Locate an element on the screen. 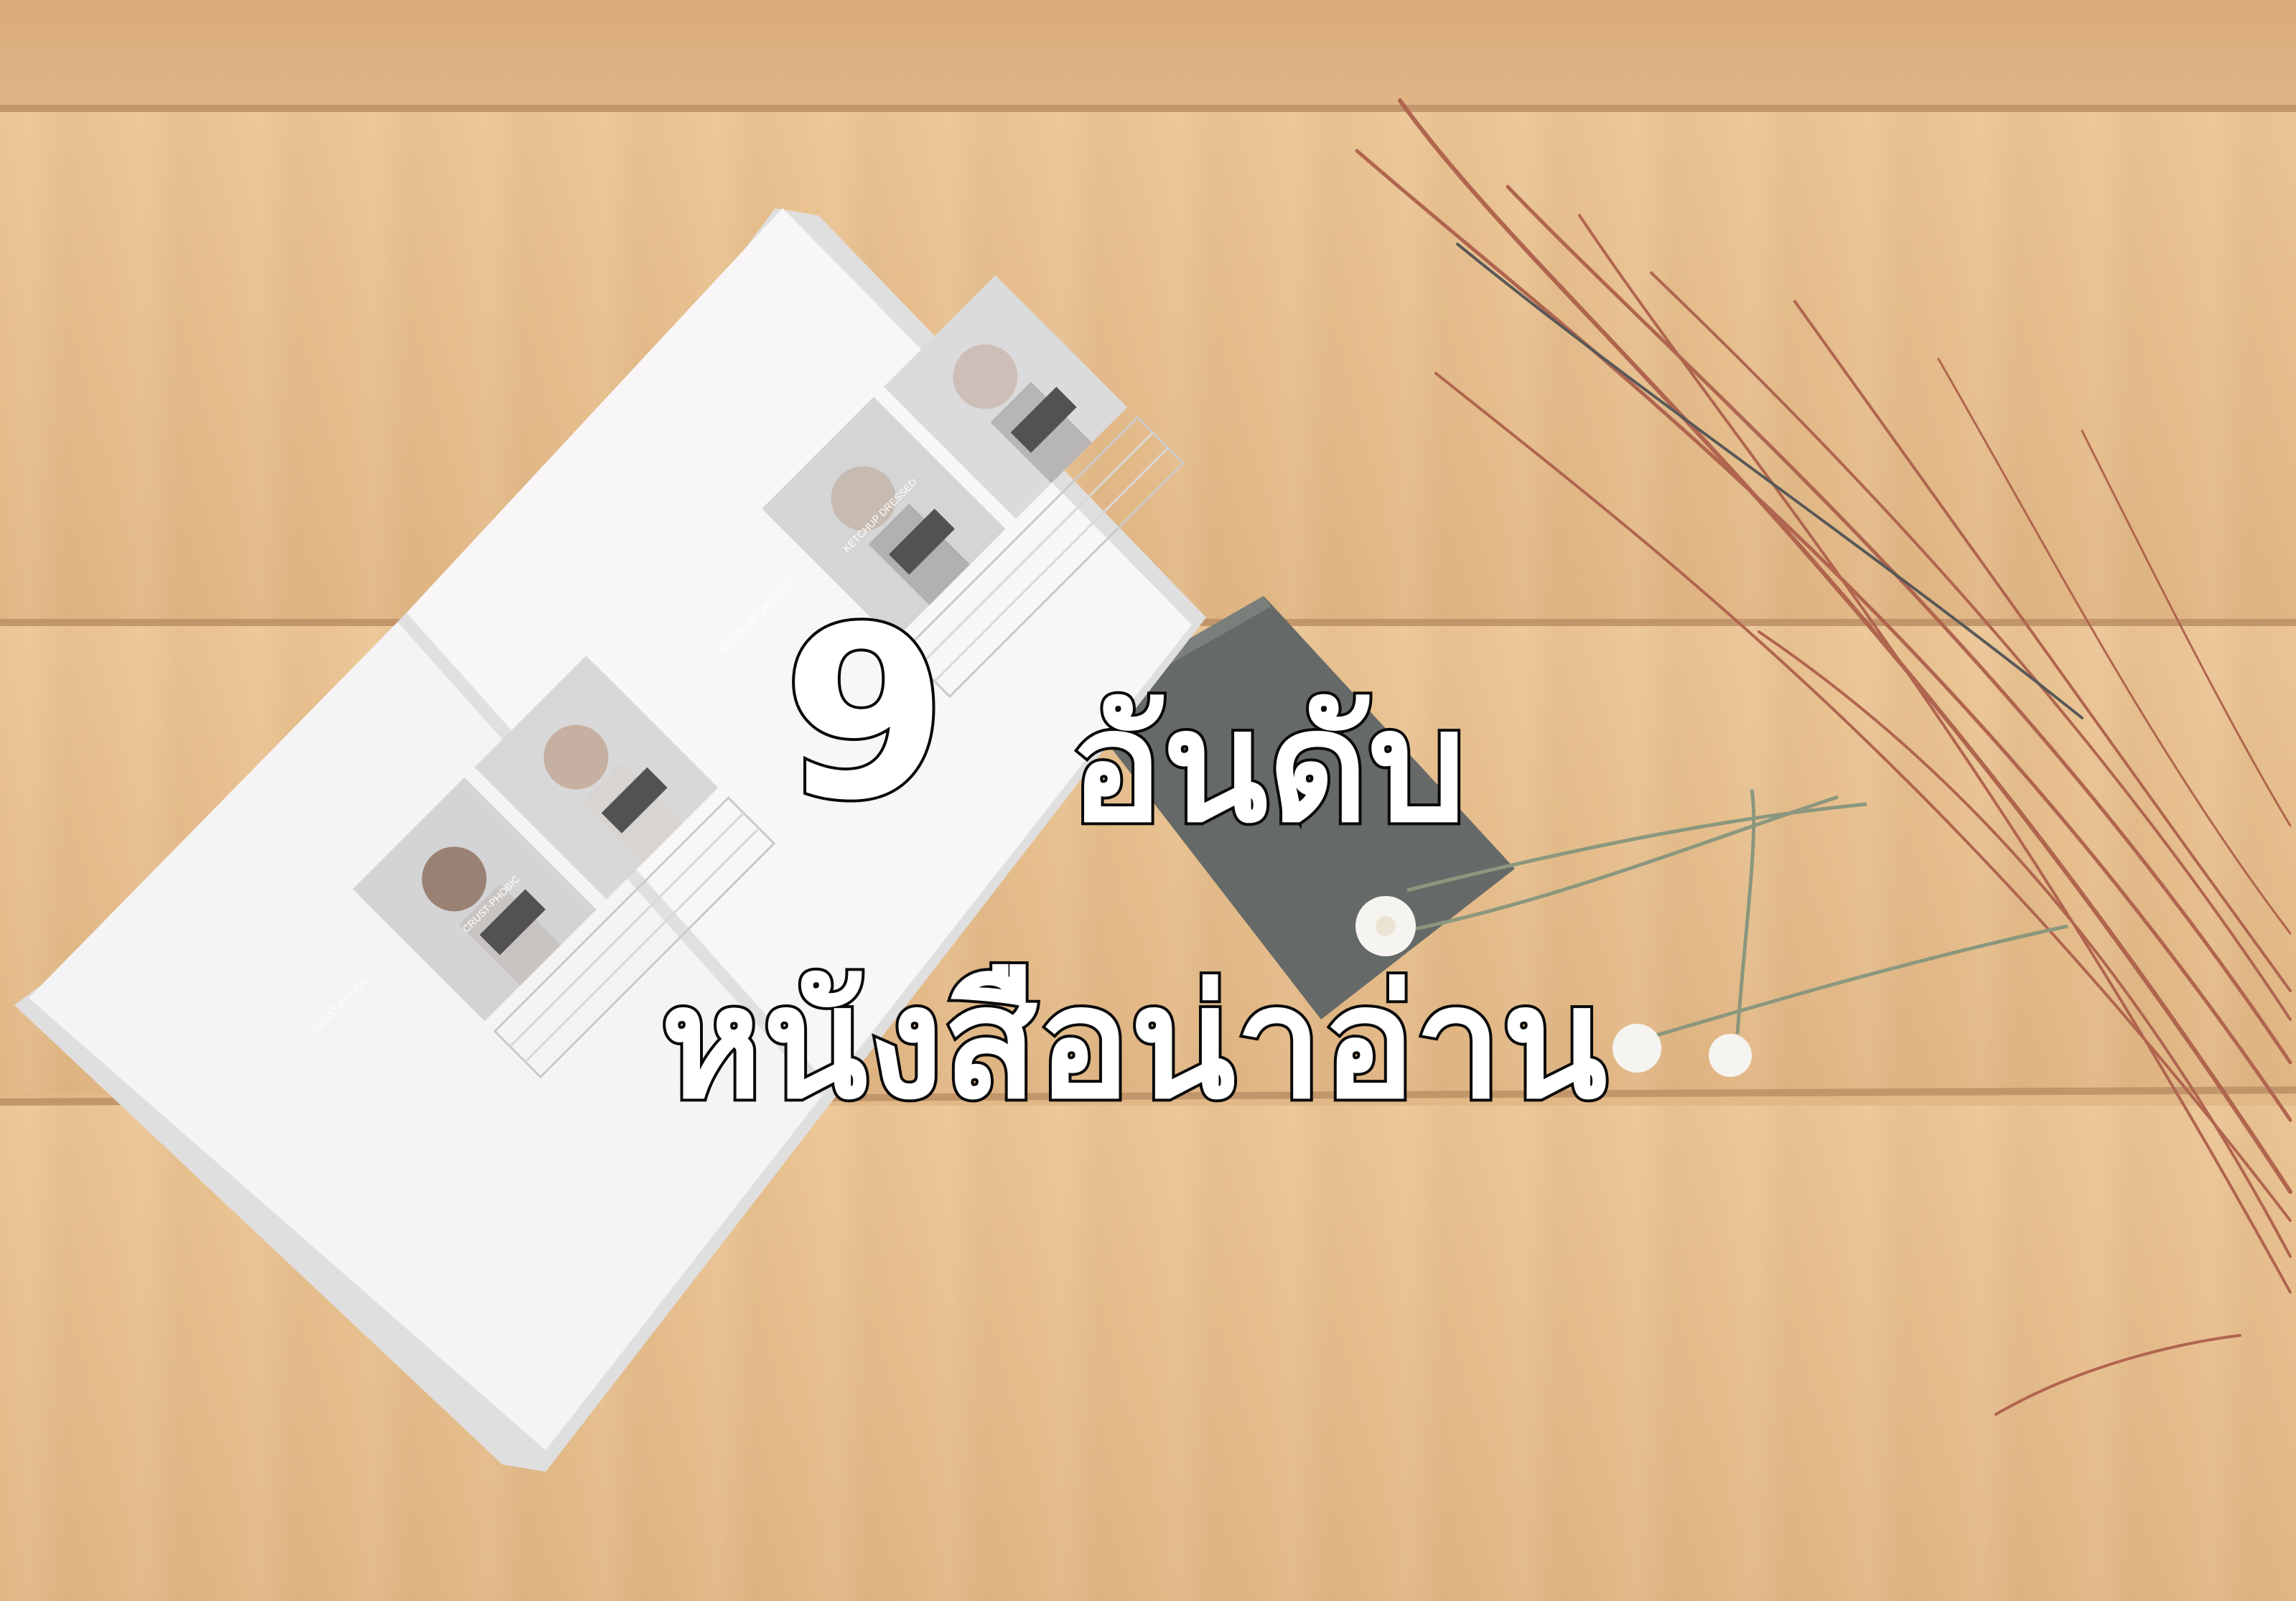 Image resolution: width=2296 pixels, height=1601 pixels. title-word: อันดับ is located at coordinates (1268, 766).